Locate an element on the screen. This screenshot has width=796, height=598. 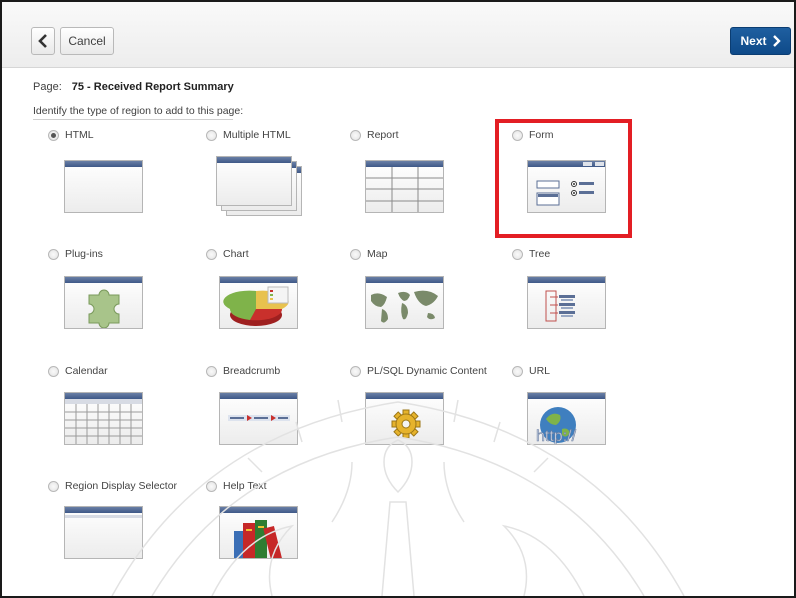
books-icon is located at coordinates (258, 532).